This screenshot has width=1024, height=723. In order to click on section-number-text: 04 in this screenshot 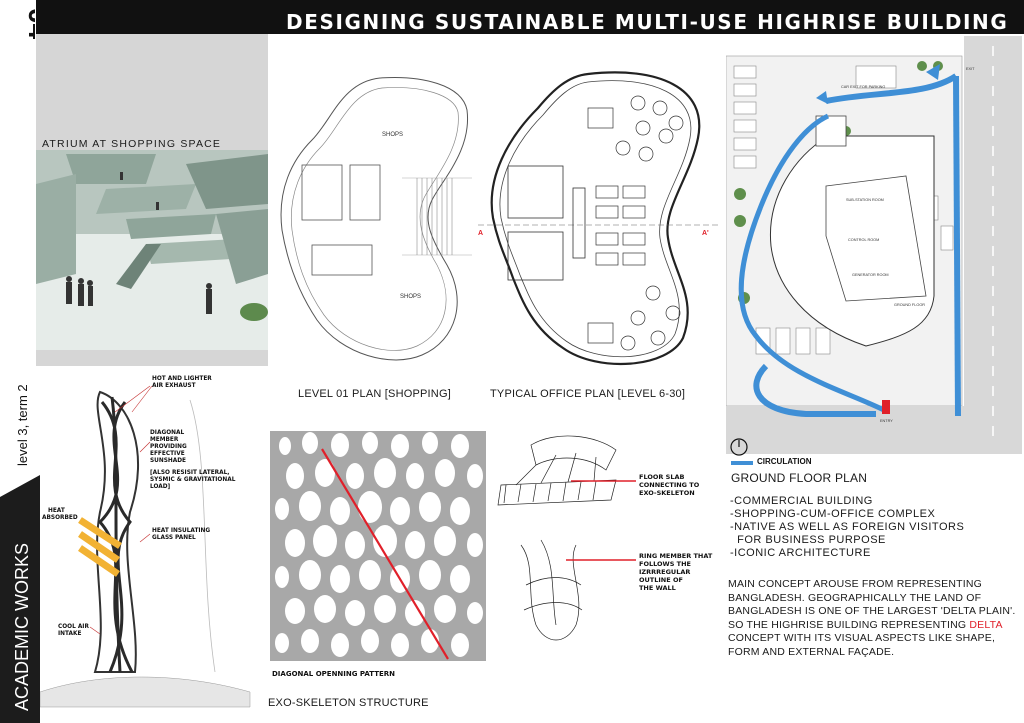, I will do `click(29, 24)`.